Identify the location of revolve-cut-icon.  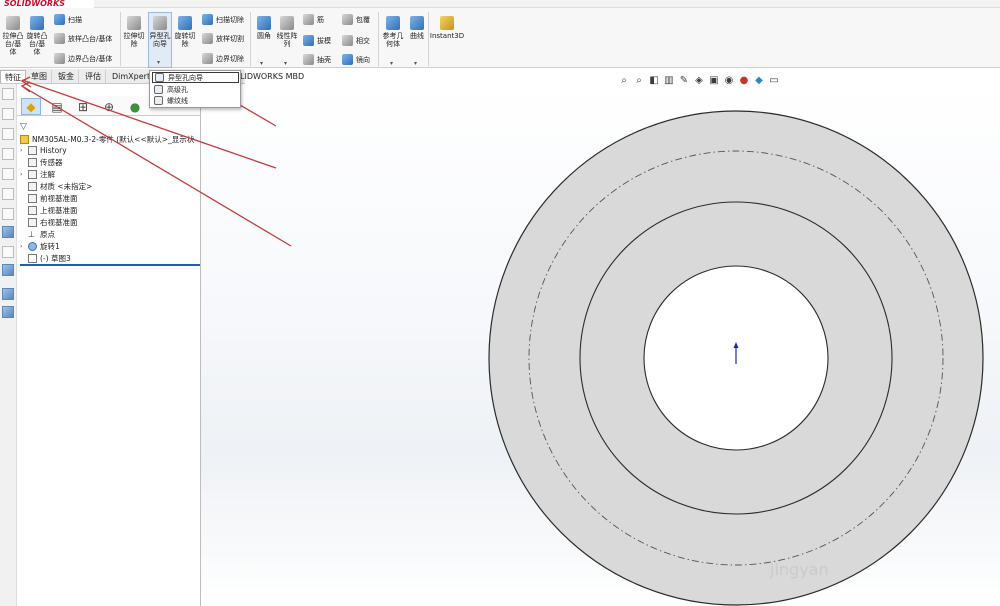
(185, 23).